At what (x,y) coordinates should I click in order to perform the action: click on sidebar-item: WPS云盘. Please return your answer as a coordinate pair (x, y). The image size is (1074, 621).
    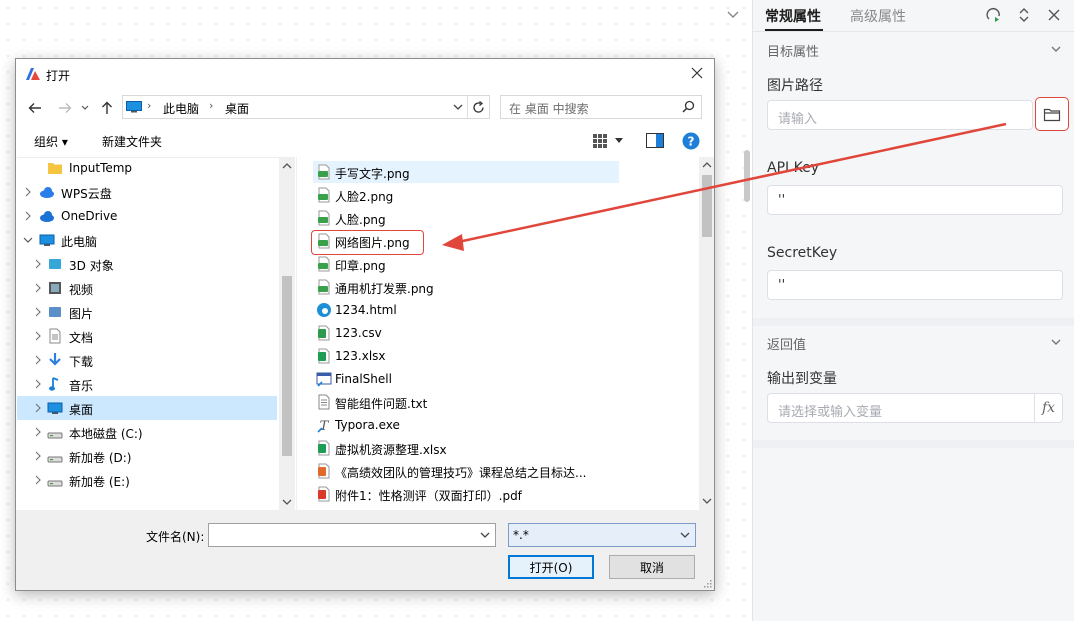
    Looking at the image, I should click on (147, 192).